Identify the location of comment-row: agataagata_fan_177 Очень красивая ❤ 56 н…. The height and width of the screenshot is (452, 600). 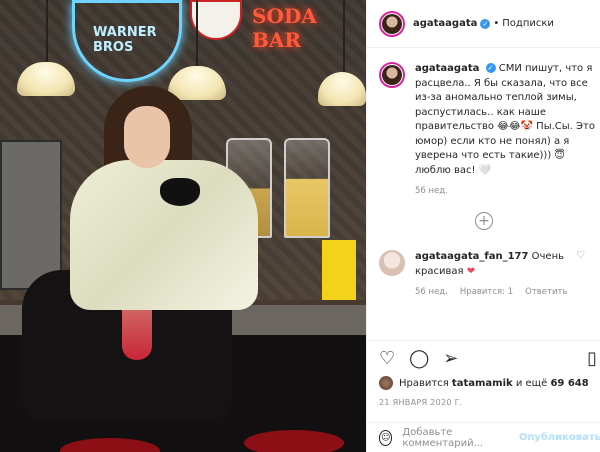
(484, 273).